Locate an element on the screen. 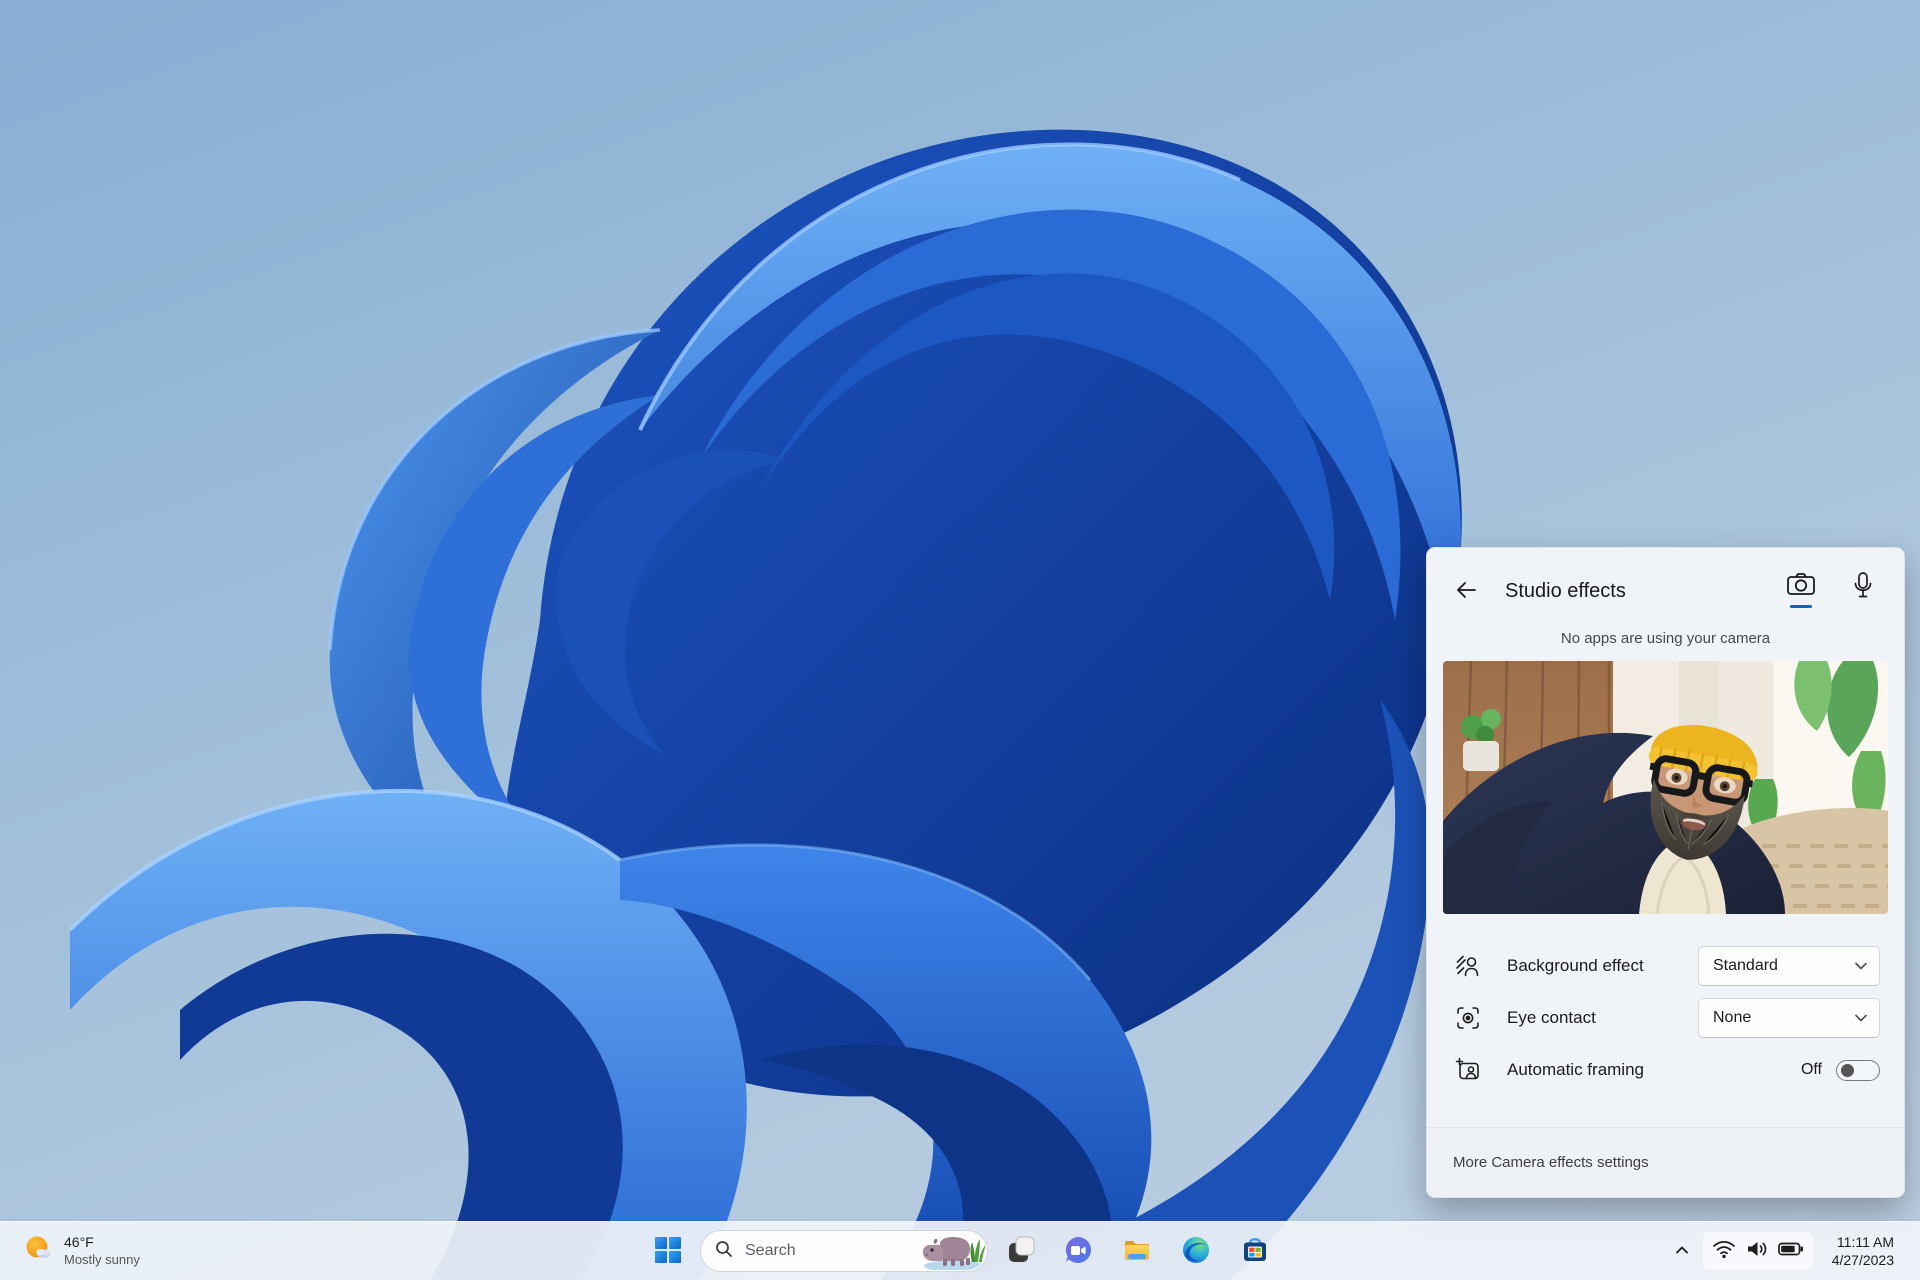 The image size is (1920, 1280). quick-settings-button is located at coordinates (1758, 1251).